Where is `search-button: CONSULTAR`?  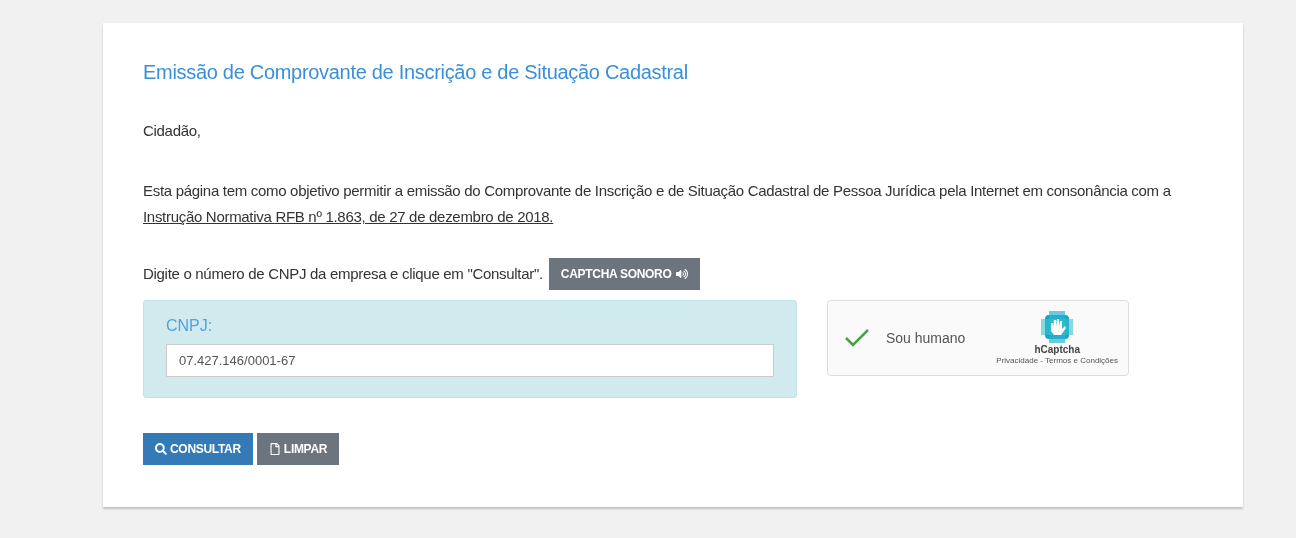
search-button: CONSULTAR is located at coordinates (198, 449).